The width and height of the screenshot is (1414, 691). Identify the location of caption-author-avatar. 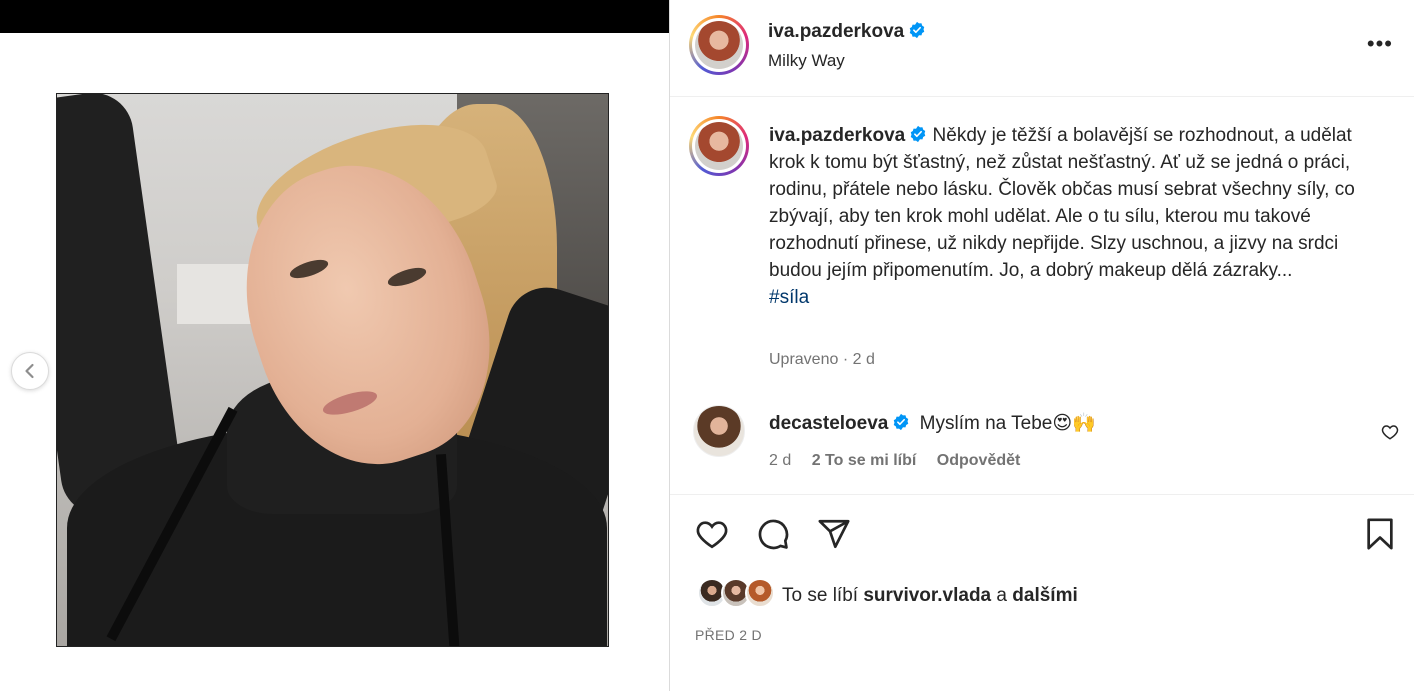
(719, 146).